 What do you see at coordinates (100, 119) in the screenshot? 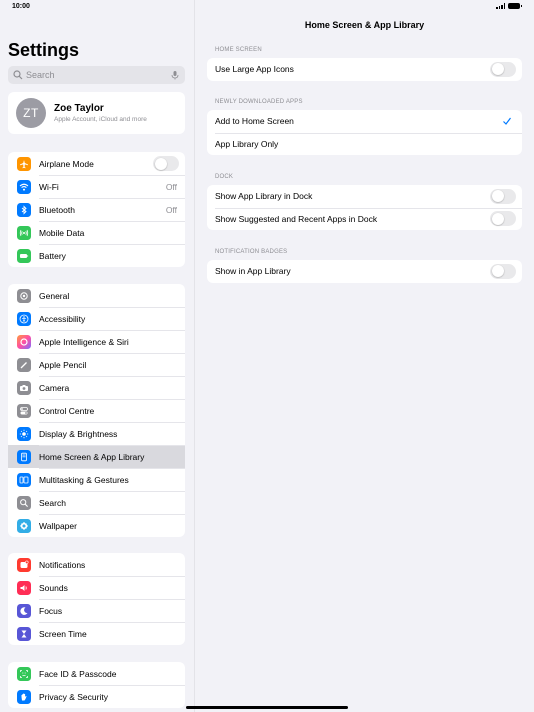
I see `profile-subtitle: Apple Account, iCloud and more` at bounding box center [100, 119].